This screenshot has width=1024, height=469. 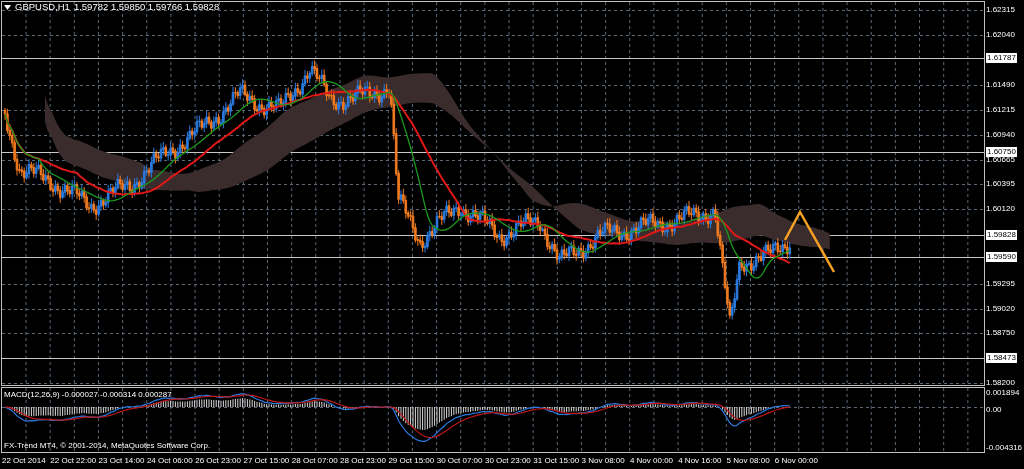 I want to click on quote-values: 1.59782 1.59850 1.59766 1.59828, so click(x=146, y=7).